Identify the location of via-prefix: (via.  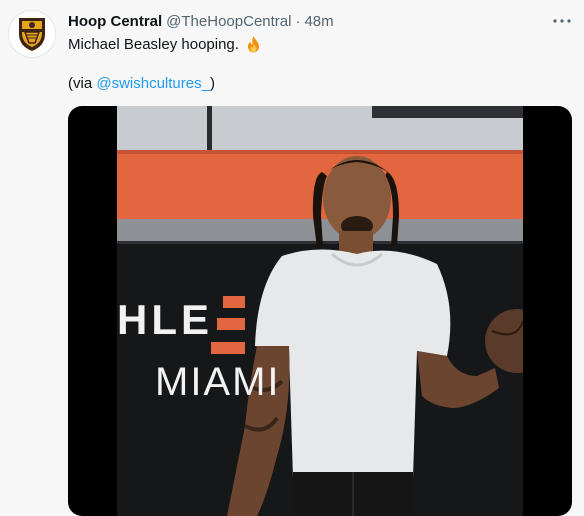
(82, 83).